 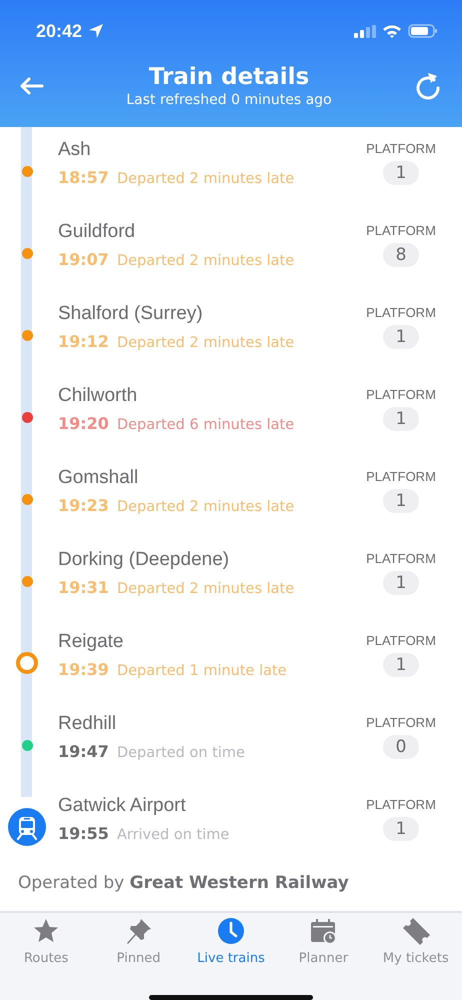 What do you see at coordinates (88, 724) in the screenshot?
I see `station-name: Redhill` at bounding box center [88, 724].